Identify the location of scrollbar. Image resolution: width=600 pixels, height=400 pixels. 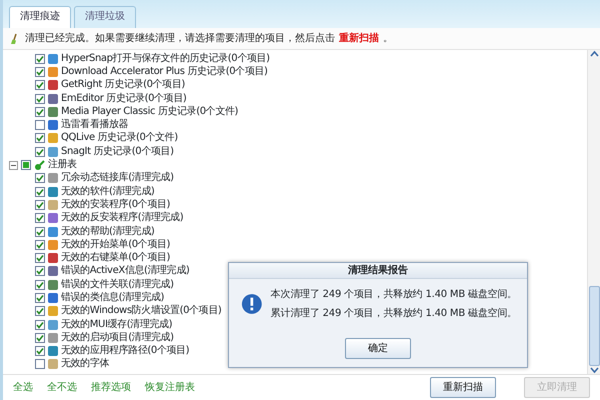
(593, 212).